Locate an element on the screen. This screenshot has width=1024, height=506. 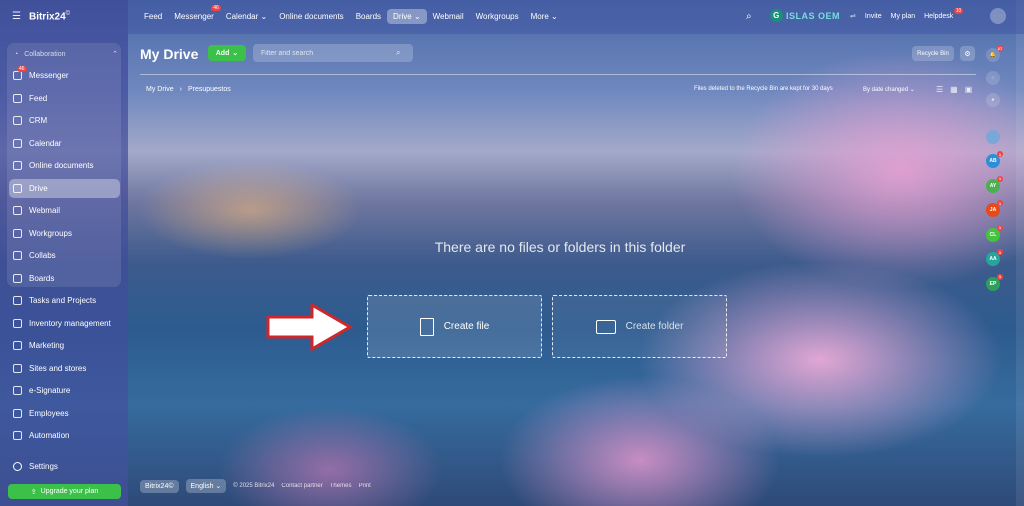
chat-icon is located at coordinates (17, 75).